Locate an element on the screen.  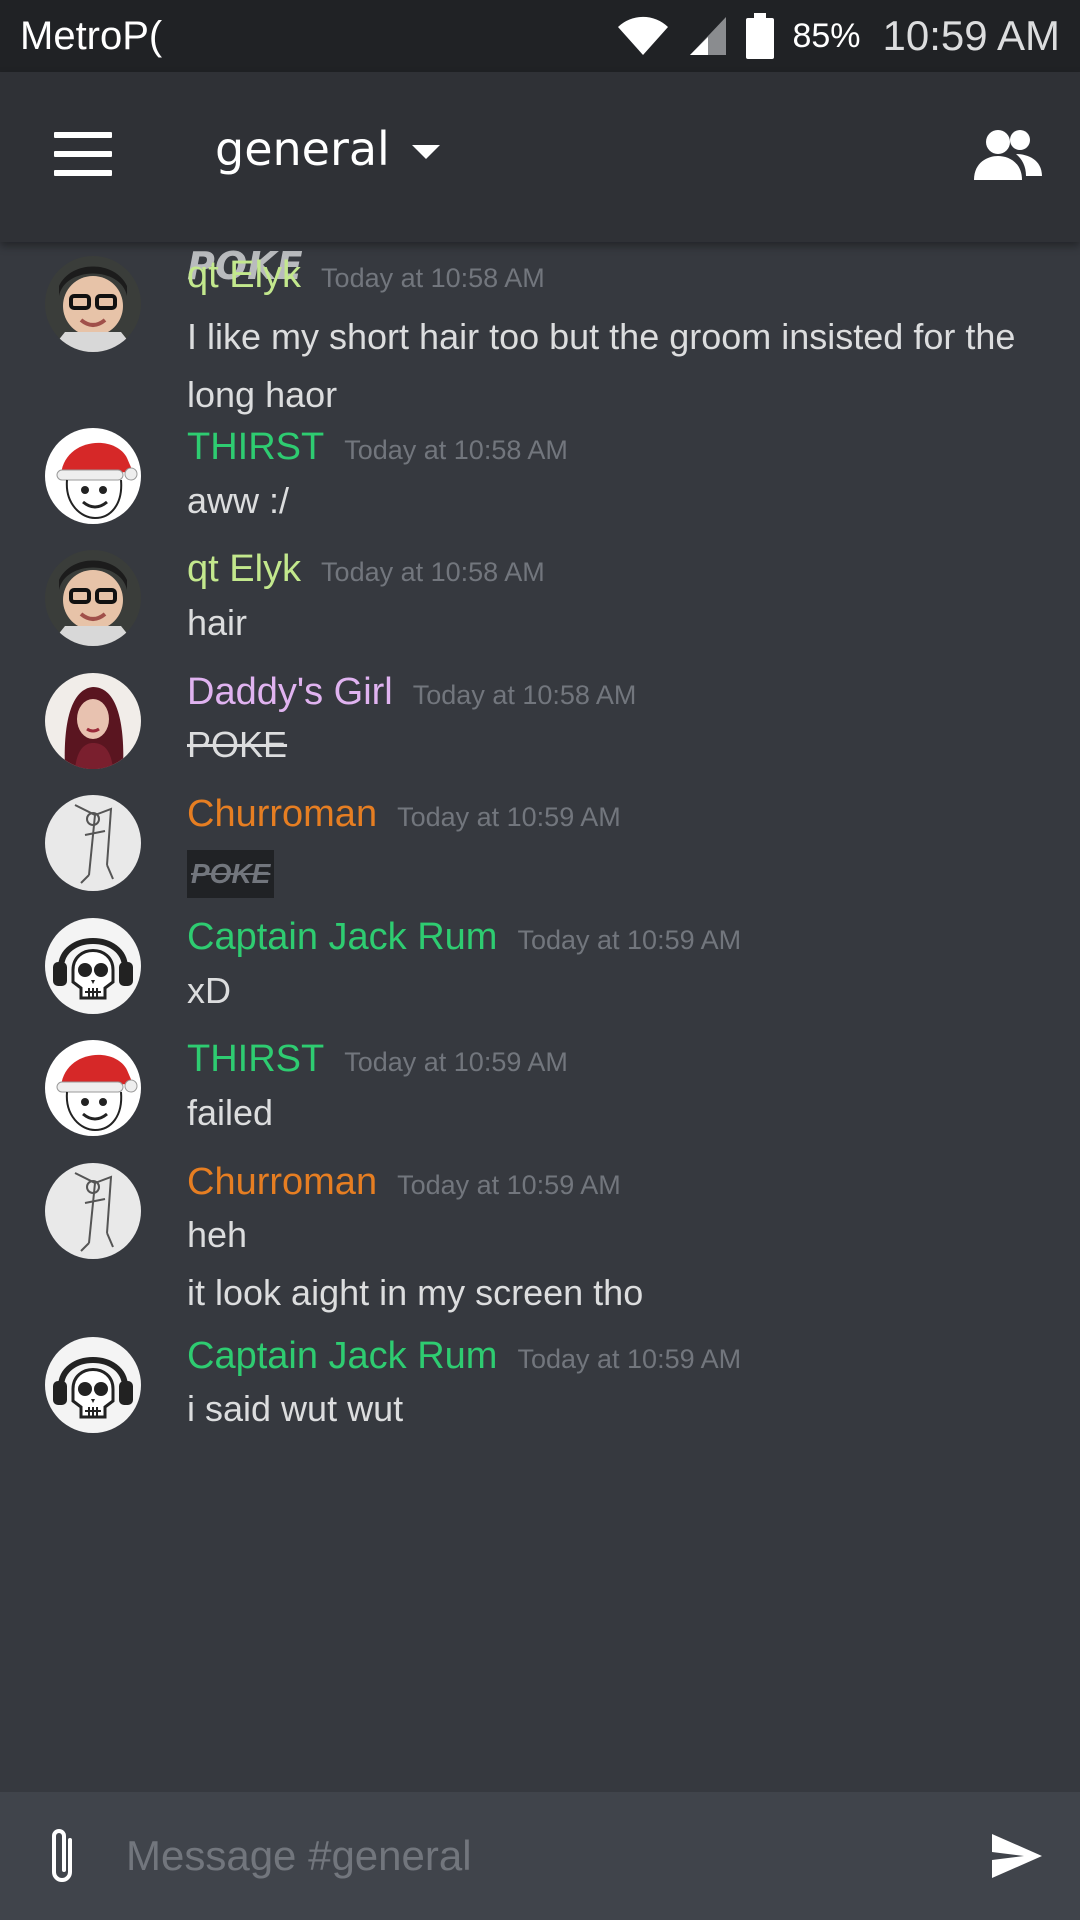
message-meta: THIRST Today at 10:59 AM is located at coordinates (377, 1059).